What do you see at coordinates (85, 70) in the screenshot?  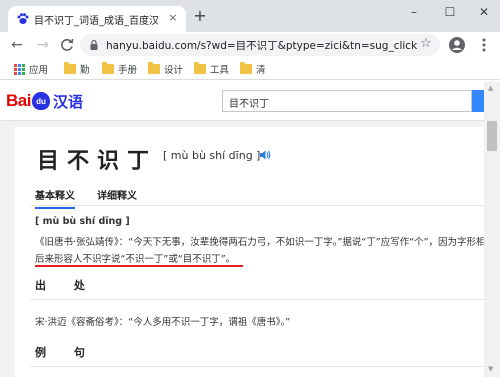 I see `bookmark-label: 勤` at bounding box center [85, 70].